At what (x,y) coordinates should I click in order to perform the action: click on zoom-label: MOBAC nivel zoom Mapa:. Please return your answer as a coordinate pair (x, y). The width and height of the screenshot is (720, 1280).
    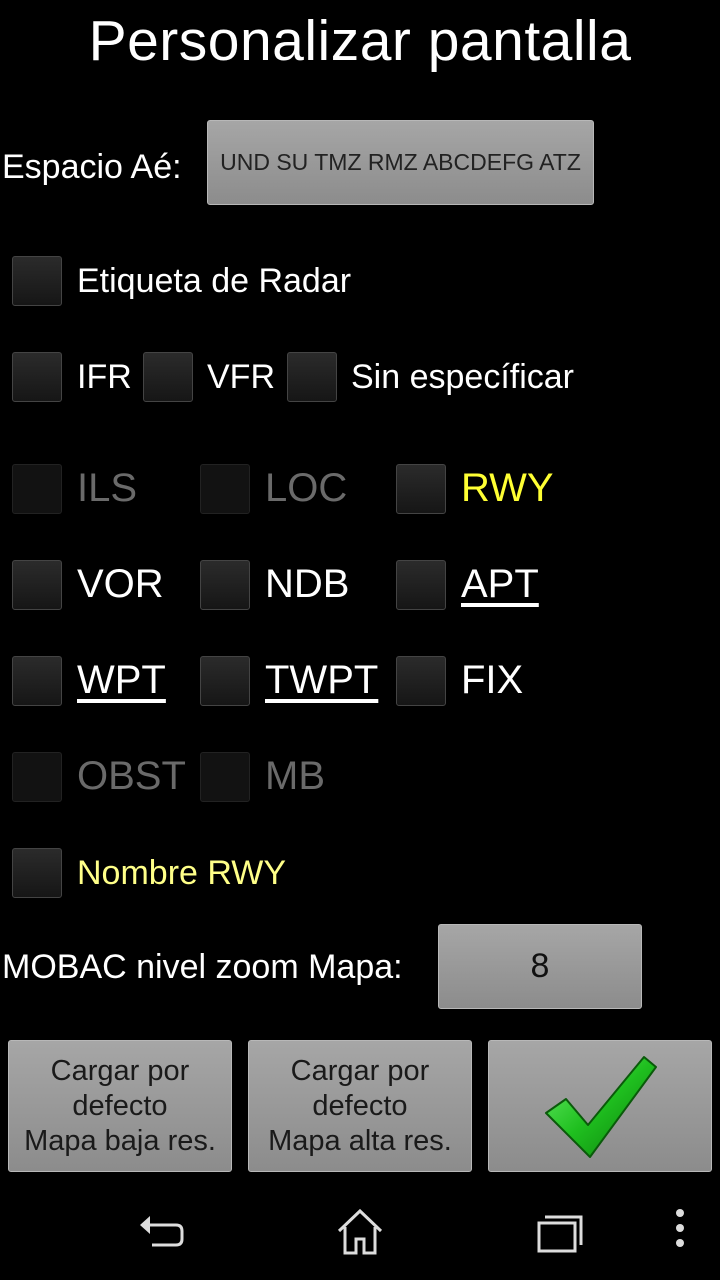
    Looking at the image, I should click on (202, 967).